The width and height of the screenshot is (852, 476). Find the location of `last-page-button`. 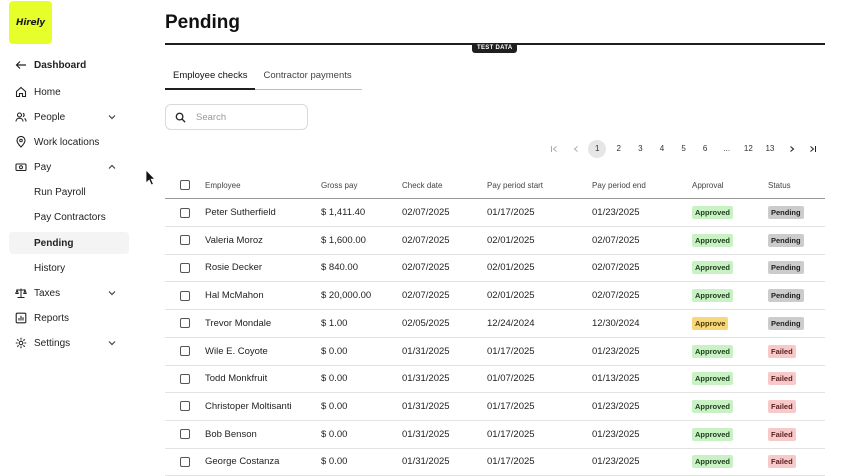

last-page-button is located at coordinates (813, 149).